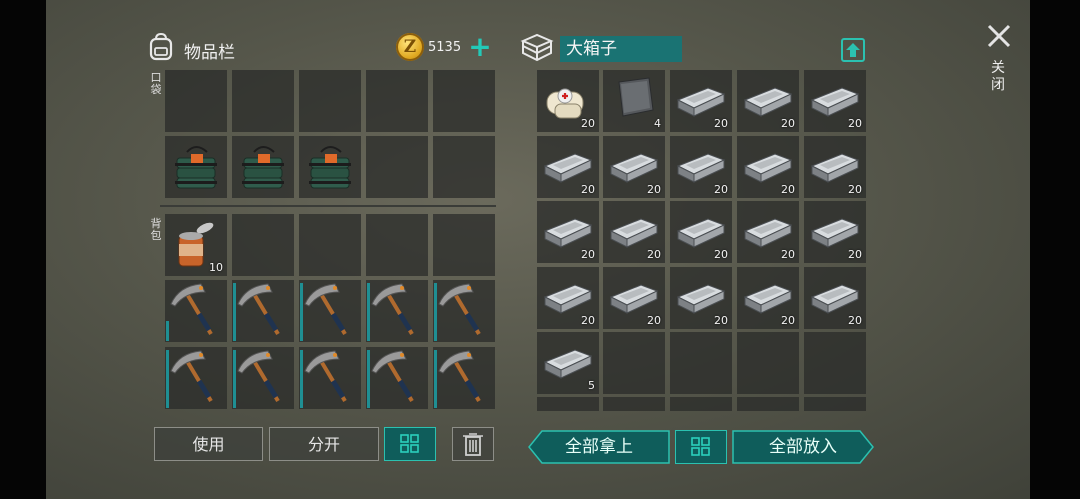 The image size is (1080, 499). I want to click on coin-icon: Z, so click(410, 47).